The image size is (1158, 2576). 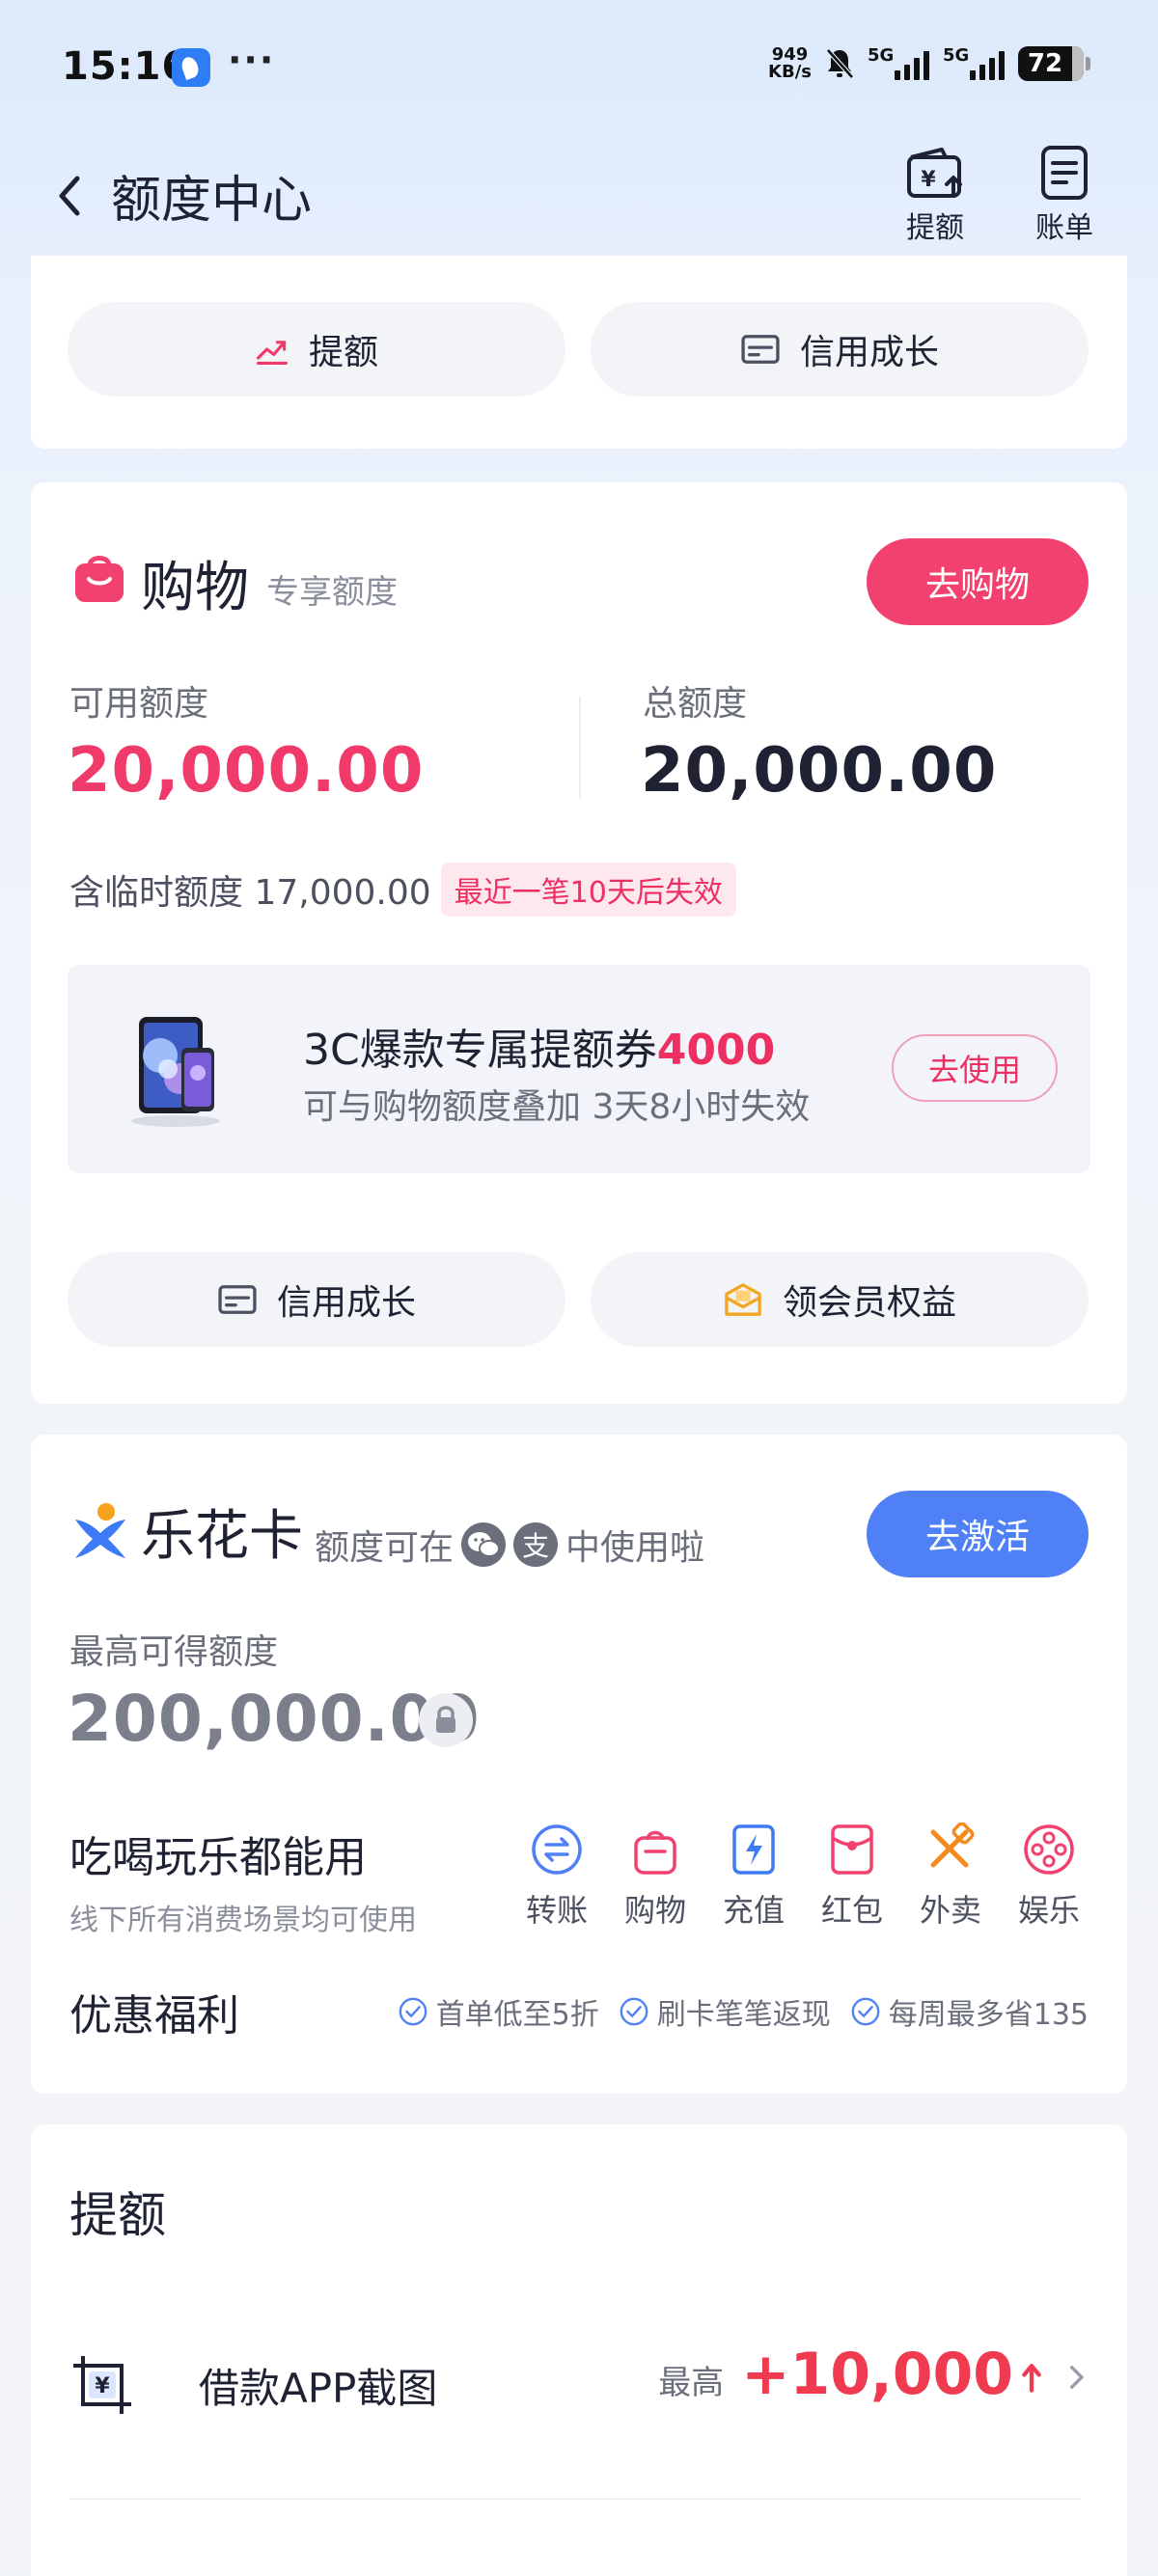 I want to click on bill-header-button: 账单, so click(x=1064, y=193).